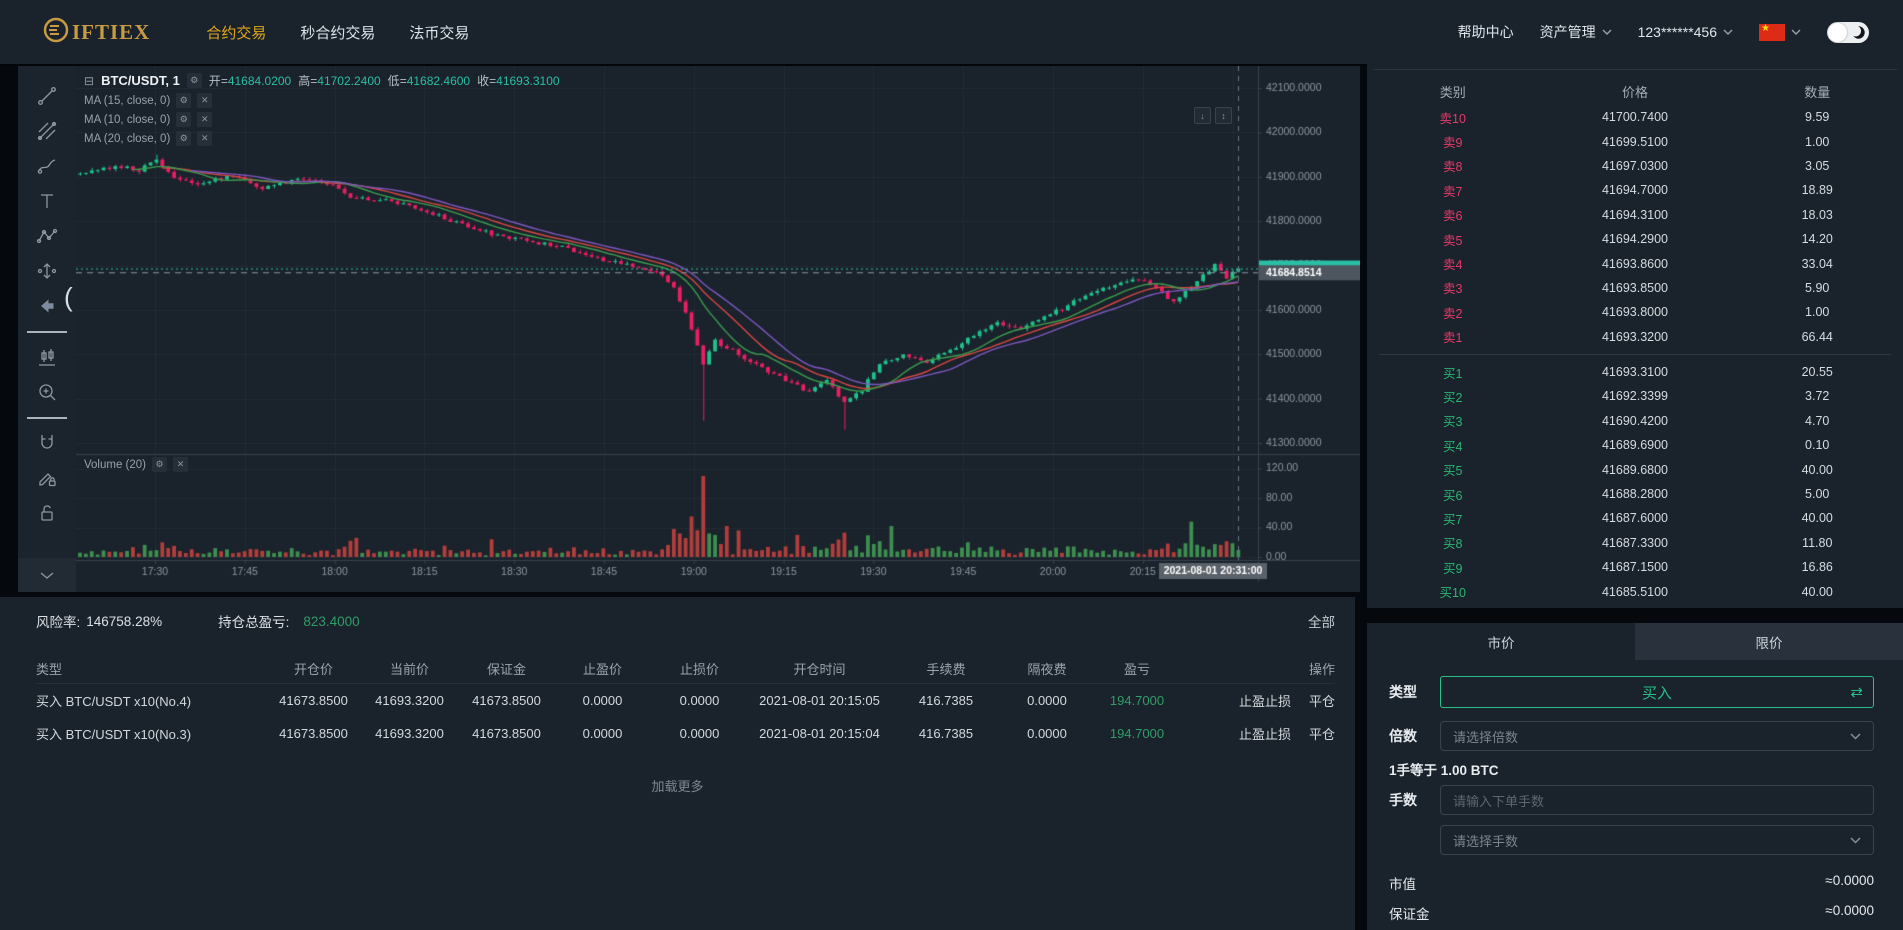 This screenshot has height=930, width=1903. Describe the element at coordinates (96, 32) in the screenshot. I see `brand-logo: IFTIEX` at that location.